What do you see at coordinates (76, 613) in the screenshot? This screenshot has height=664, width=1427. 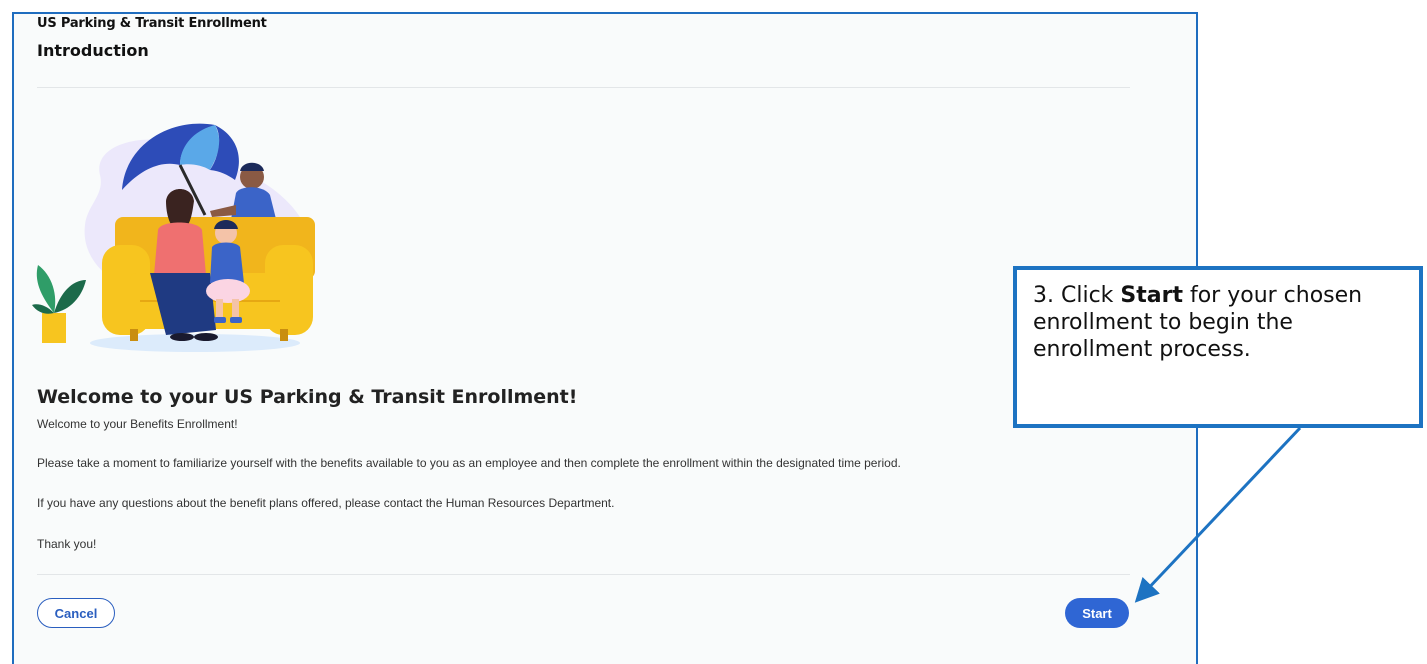 I see `cancel-button: Cancel` at bounding box center [76, 613].